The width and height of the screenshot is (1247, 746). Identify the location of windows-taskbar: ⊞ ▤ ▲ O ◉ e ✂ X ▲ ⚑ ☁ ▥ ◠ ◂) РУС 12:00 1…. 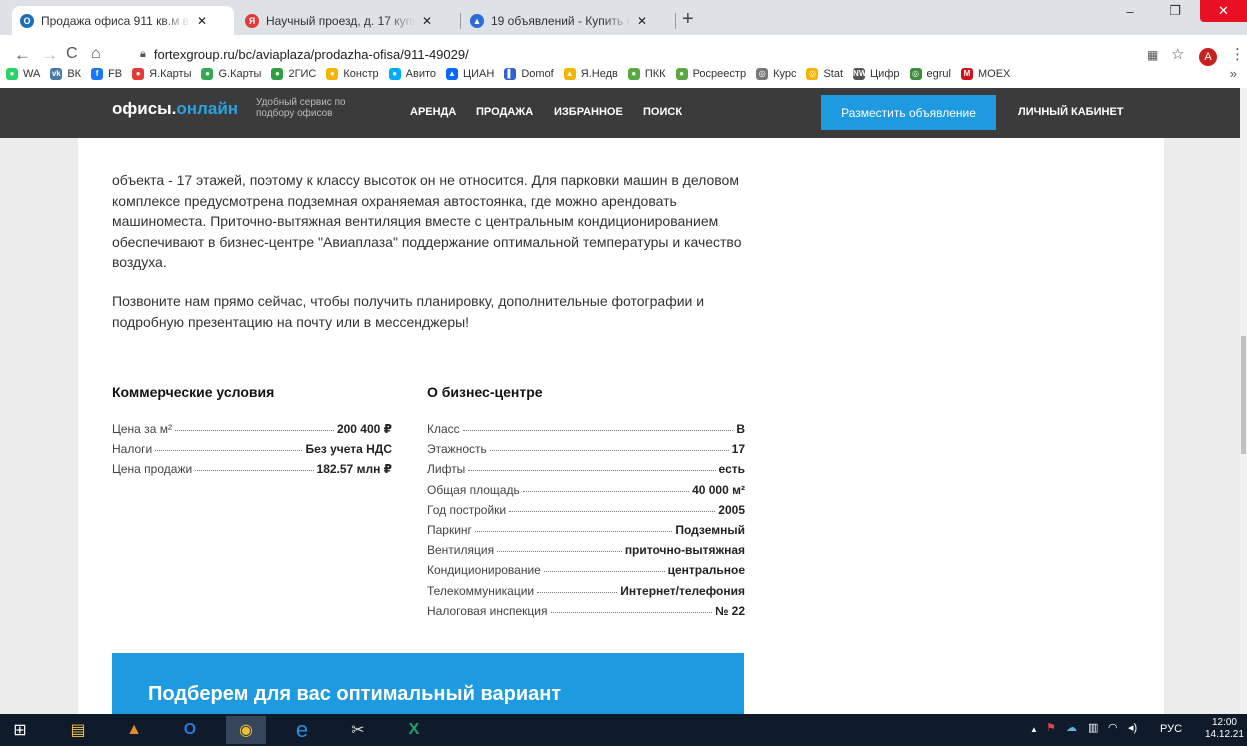
(623, 730).